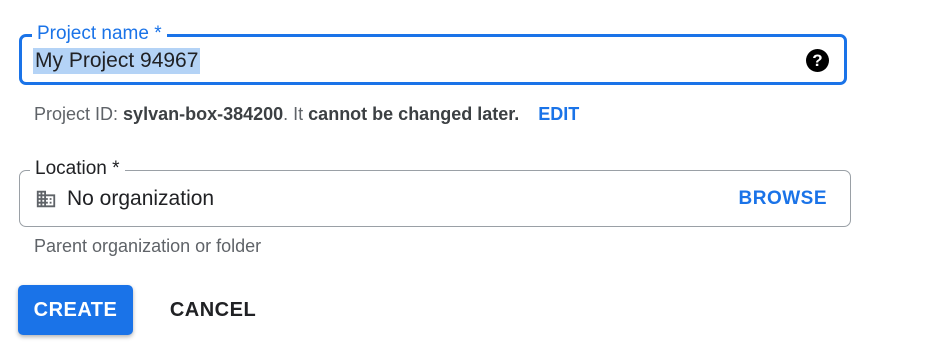 The width and height of the screenshot is (936, 358). What do you see at coordinates (783, 199) in the screenshot?
I see `browse-button: BROWSE` at bounding box center [783, 199].